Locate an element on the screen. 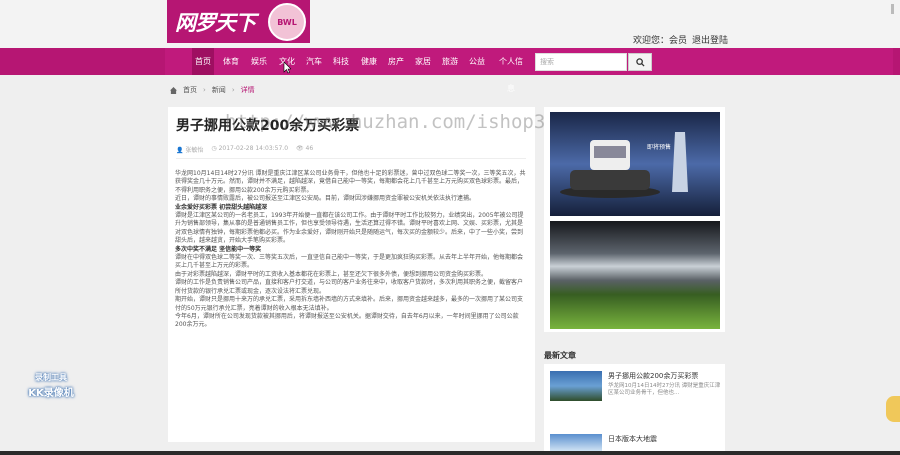 This screenshot has width=900, height=455. article-title: 男子挪用公款200余万买彩票 is located at coordinates (268, 126).